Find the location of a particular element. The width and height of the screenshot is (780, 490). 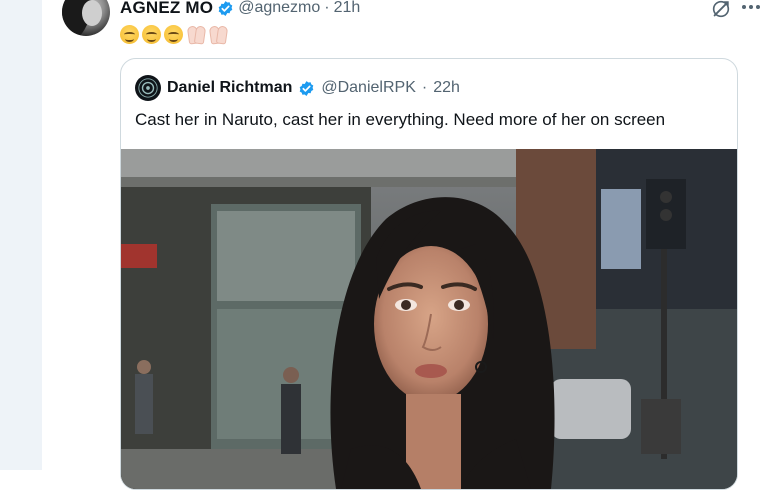

author-display-name: AGNEZ MO is located at coordinates (166, 9).